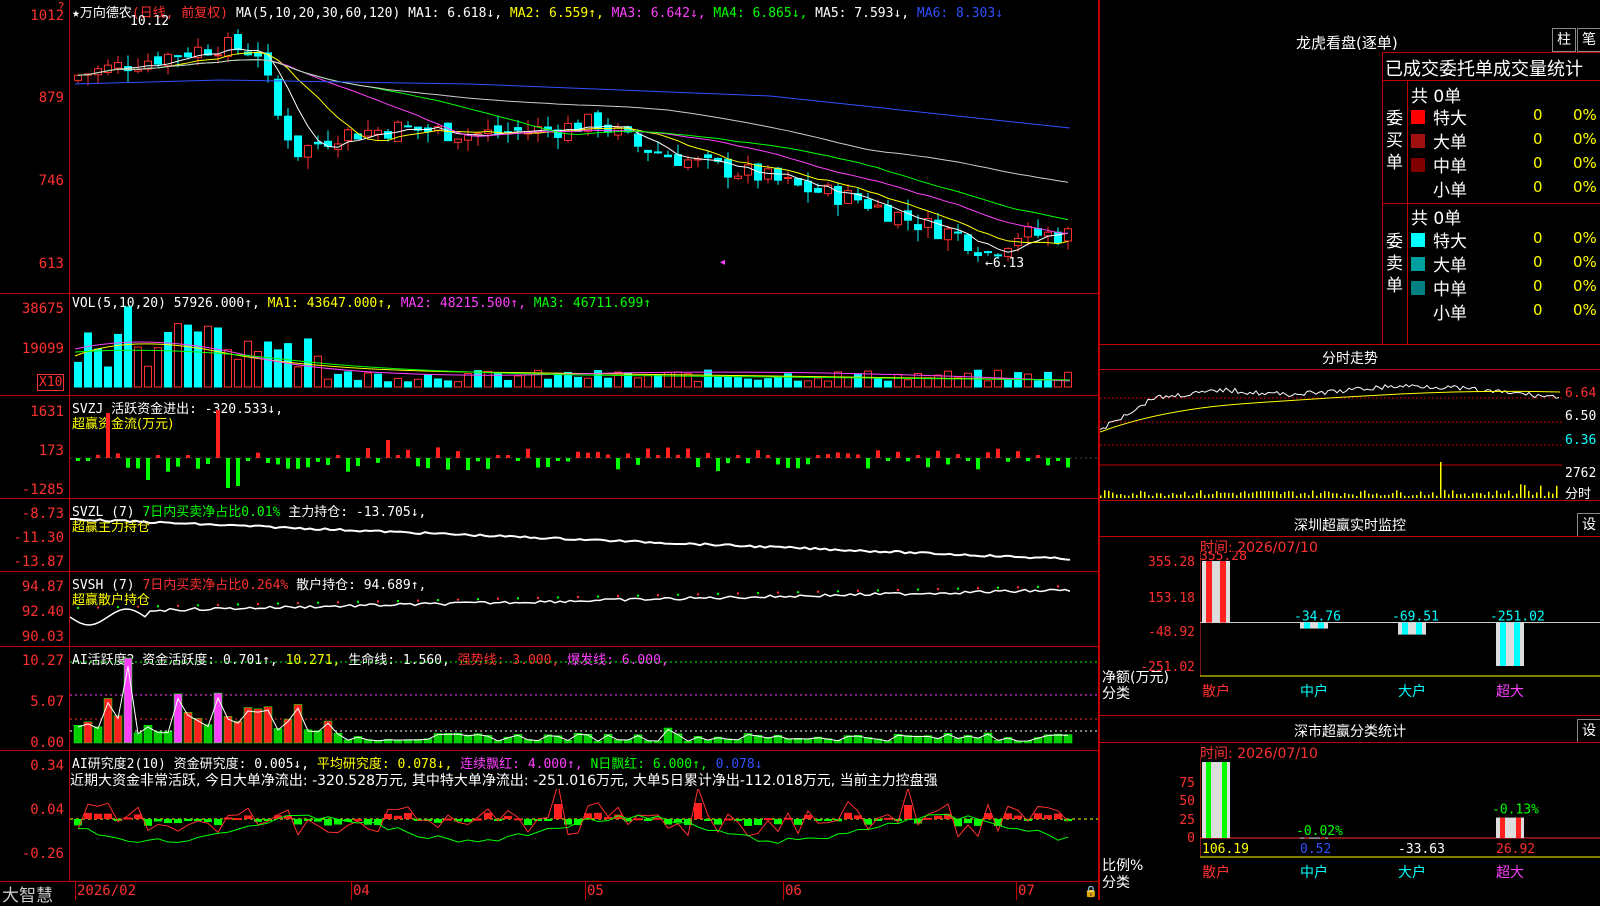  What do you see at coordinates (1209, 592) in the screenshot?
I see `net-amount-bar-stripe` at bounding box center [1209, 592].